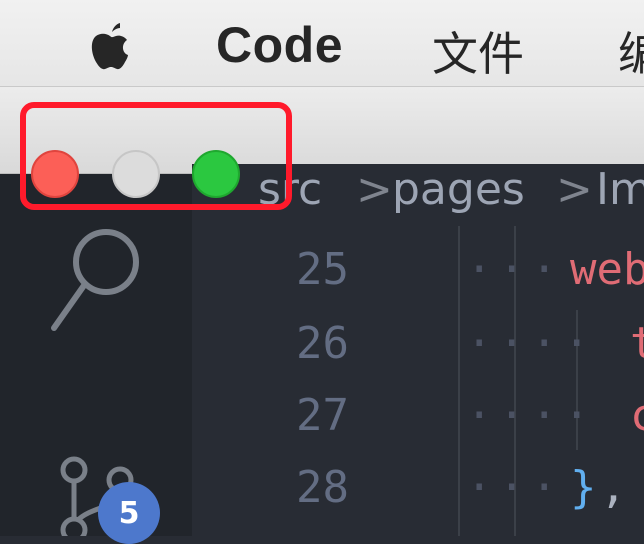 This screenshot has height=544, width=644. Describe the element at coordinates (478, 51) in the screenshot. I see `menu-file: 文件` at that location.